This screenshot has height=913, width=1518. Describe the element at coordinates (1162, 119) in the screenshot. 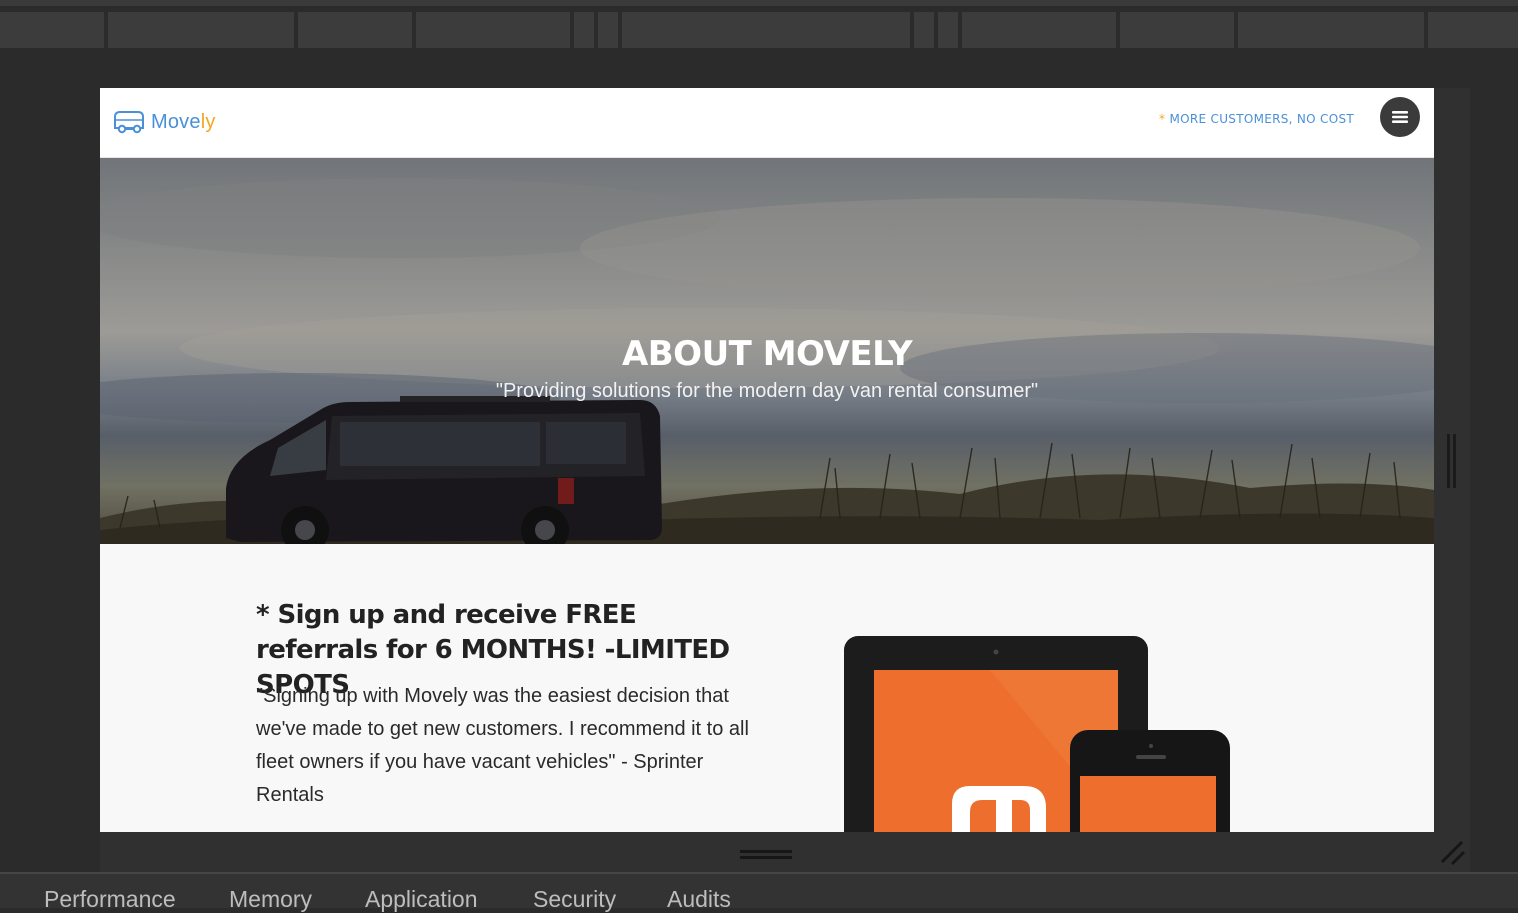

I see `promo-star: *` at that location.